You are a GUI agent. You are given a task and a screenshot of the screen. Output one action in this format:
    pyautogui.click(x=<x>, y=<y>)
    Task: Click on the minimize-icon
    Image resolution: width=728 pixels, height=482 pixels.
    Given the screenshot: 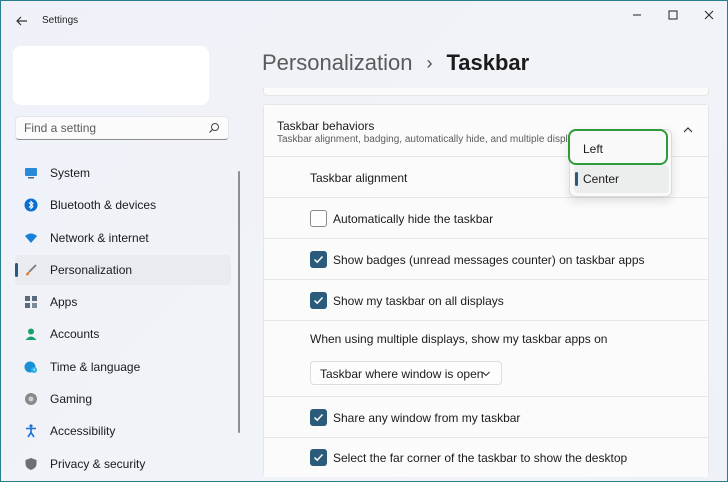 What is the action you would take?
    pyautogui.click(x=637, y=15)
    